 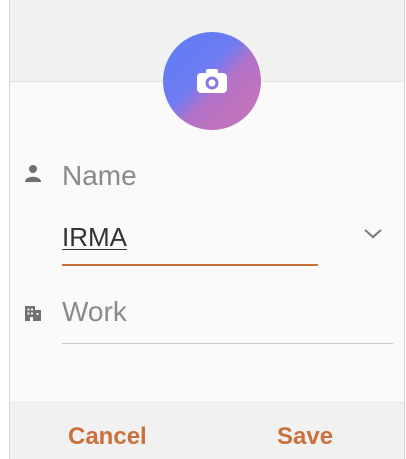 I want to click on person-icon, so click(x=33, y=173).